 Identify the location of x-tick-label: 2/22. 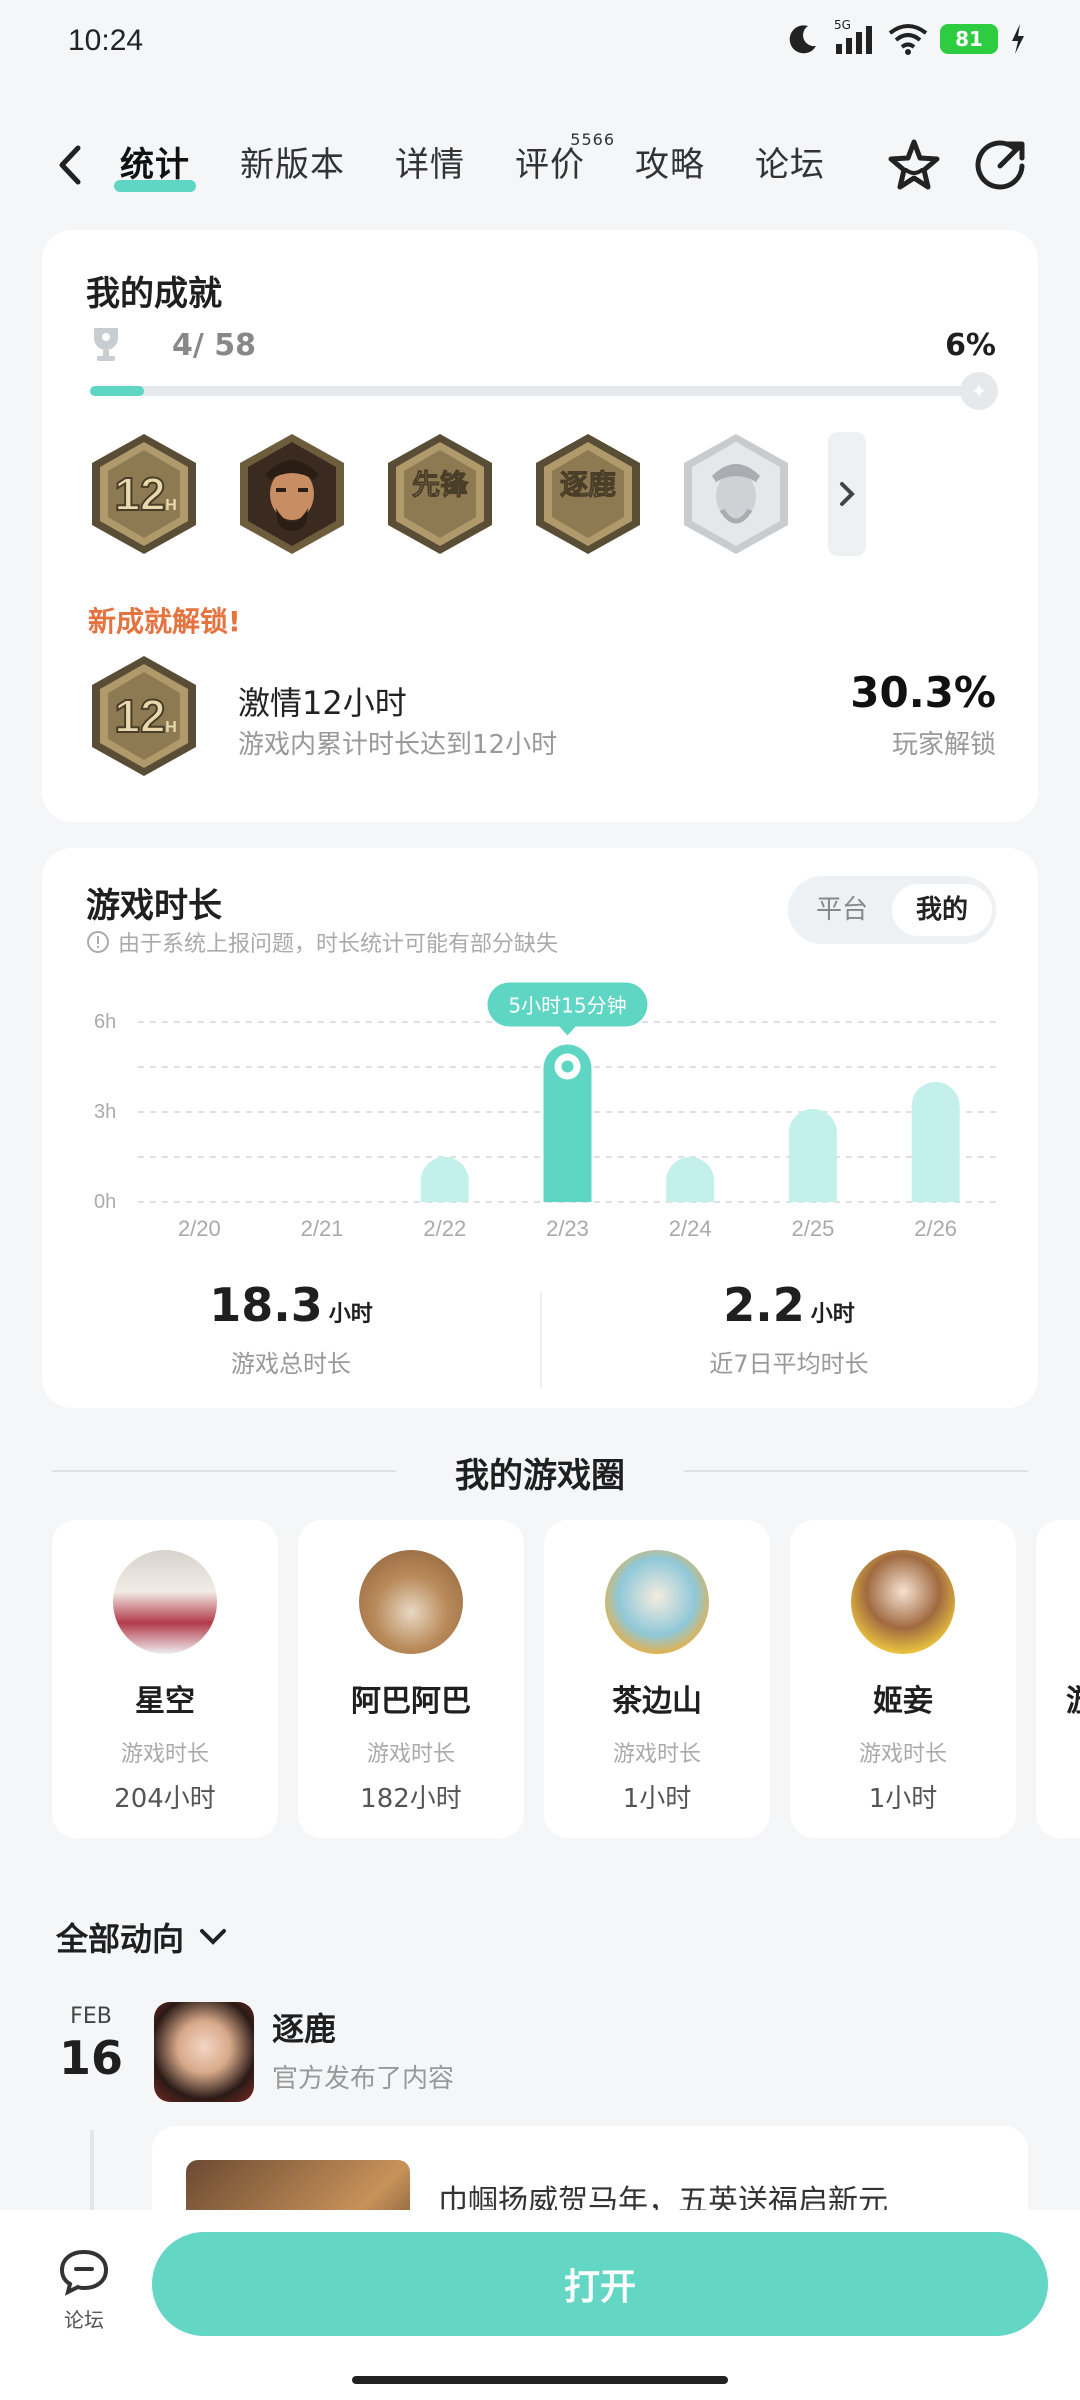
(444, 1228).